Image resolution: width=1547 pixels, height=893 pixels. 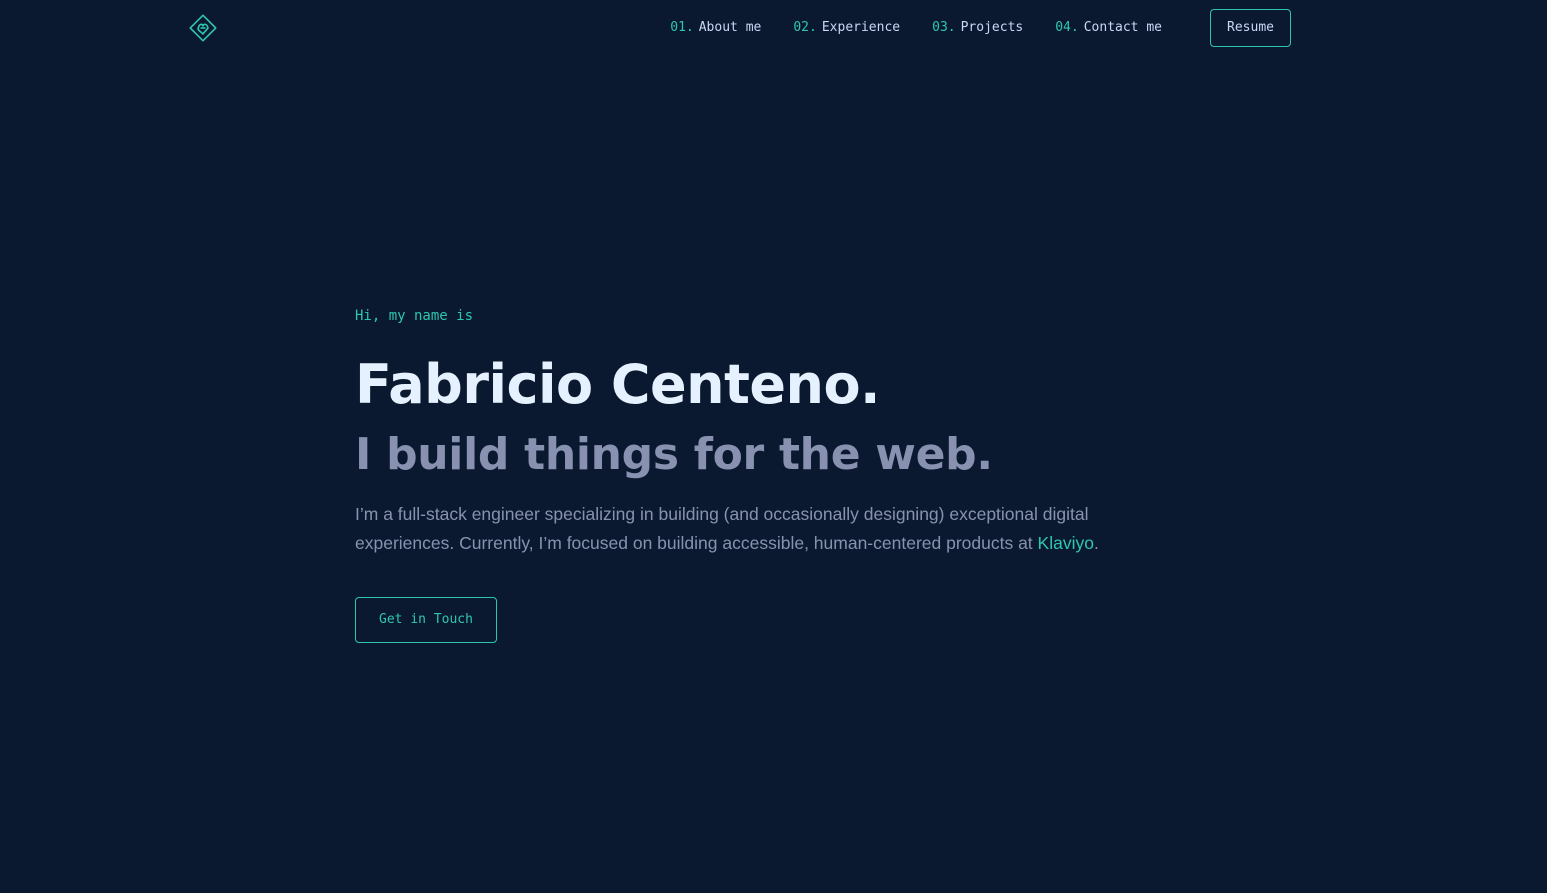 What do you see at coordinates (682, 27) in the screenshot?
I see `nav-number: 01.` at bounding box center [682, 27].